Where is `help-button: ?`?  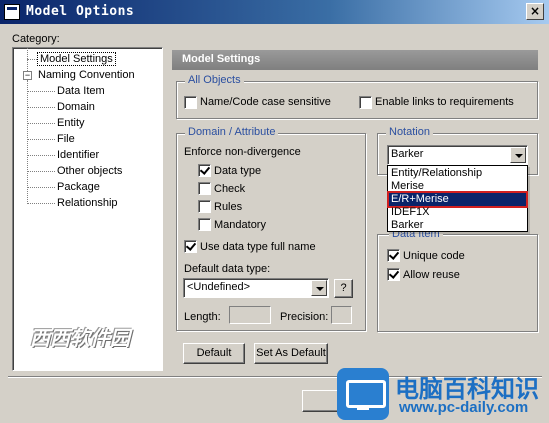
help-button: ? is located at coordinates (343, 288).